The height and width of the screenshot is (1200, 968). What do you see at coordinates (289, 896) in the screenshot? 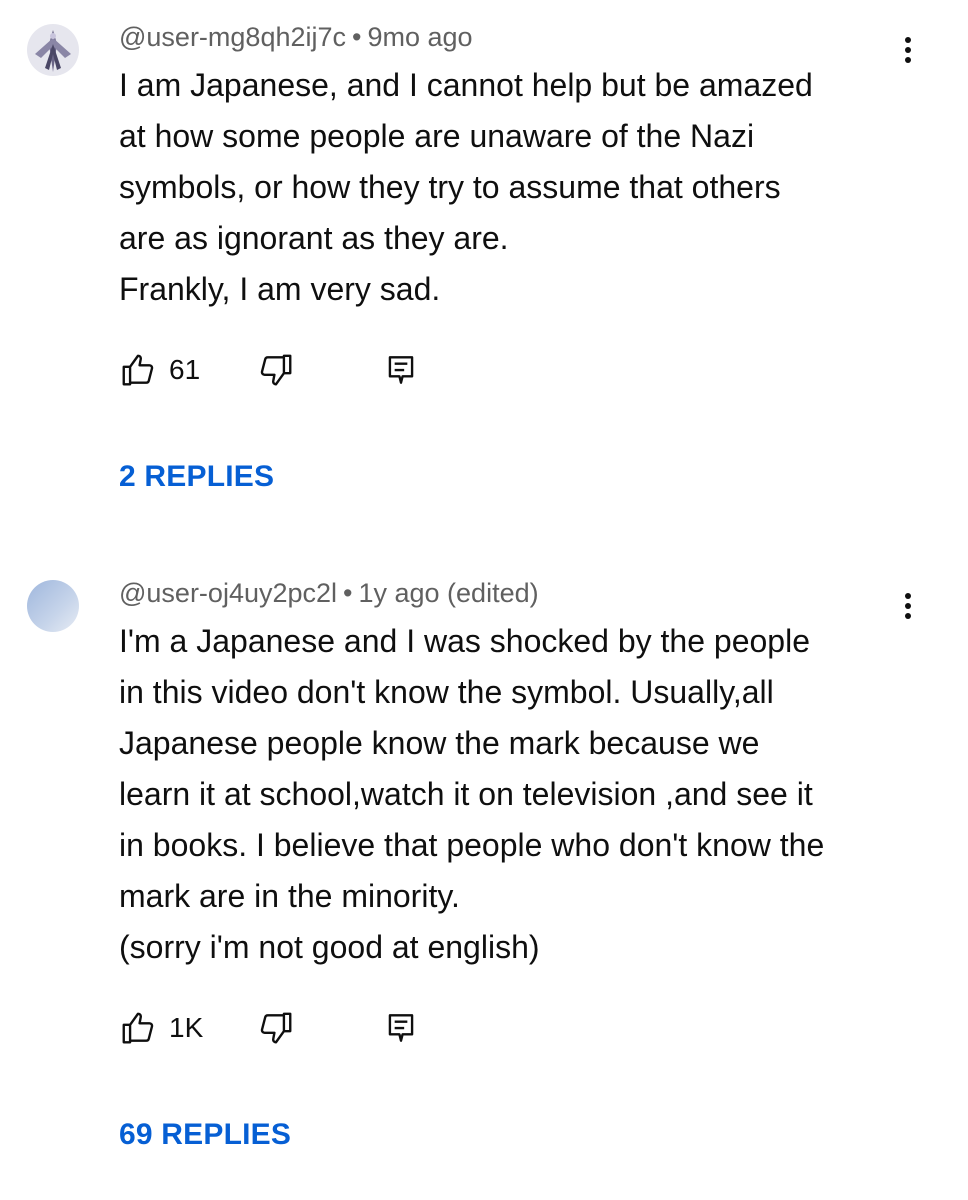
I see `comment-line: mark are in the minority.` at bounding box center [289, 896].